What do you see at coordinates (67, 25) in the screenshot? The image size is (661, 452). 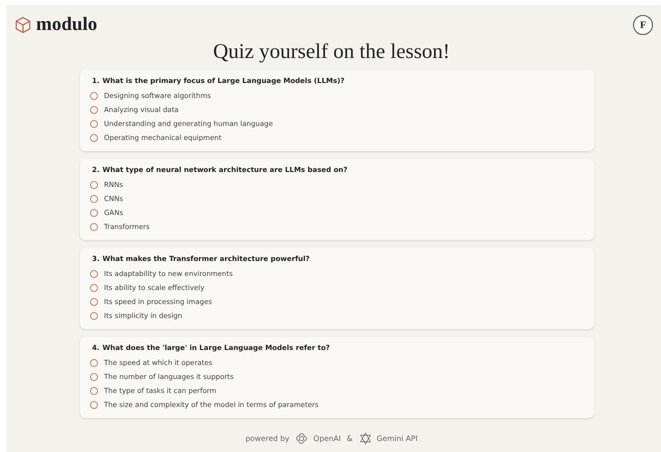 I see `logo-text: modulo` at bounding box center [67, 25].